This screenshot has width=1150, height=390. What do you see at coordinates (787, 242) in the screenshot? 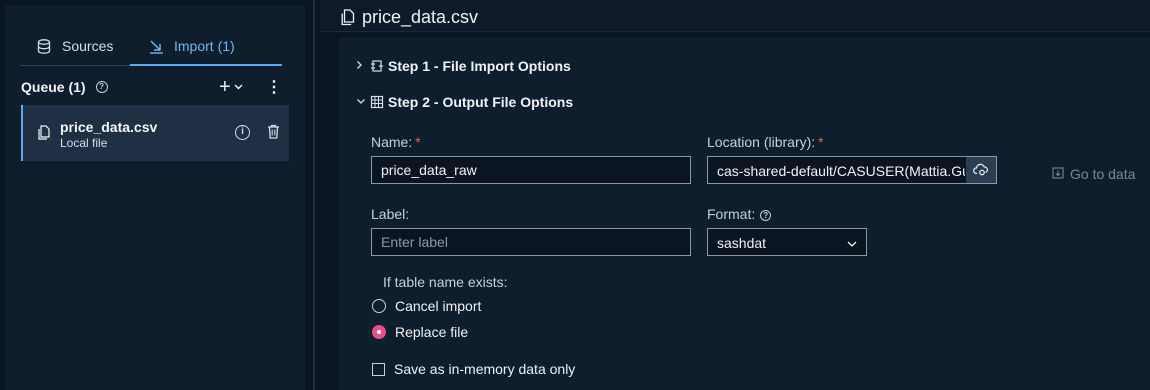
I see `format-select: sashdat` at bounding box center [787, 242].